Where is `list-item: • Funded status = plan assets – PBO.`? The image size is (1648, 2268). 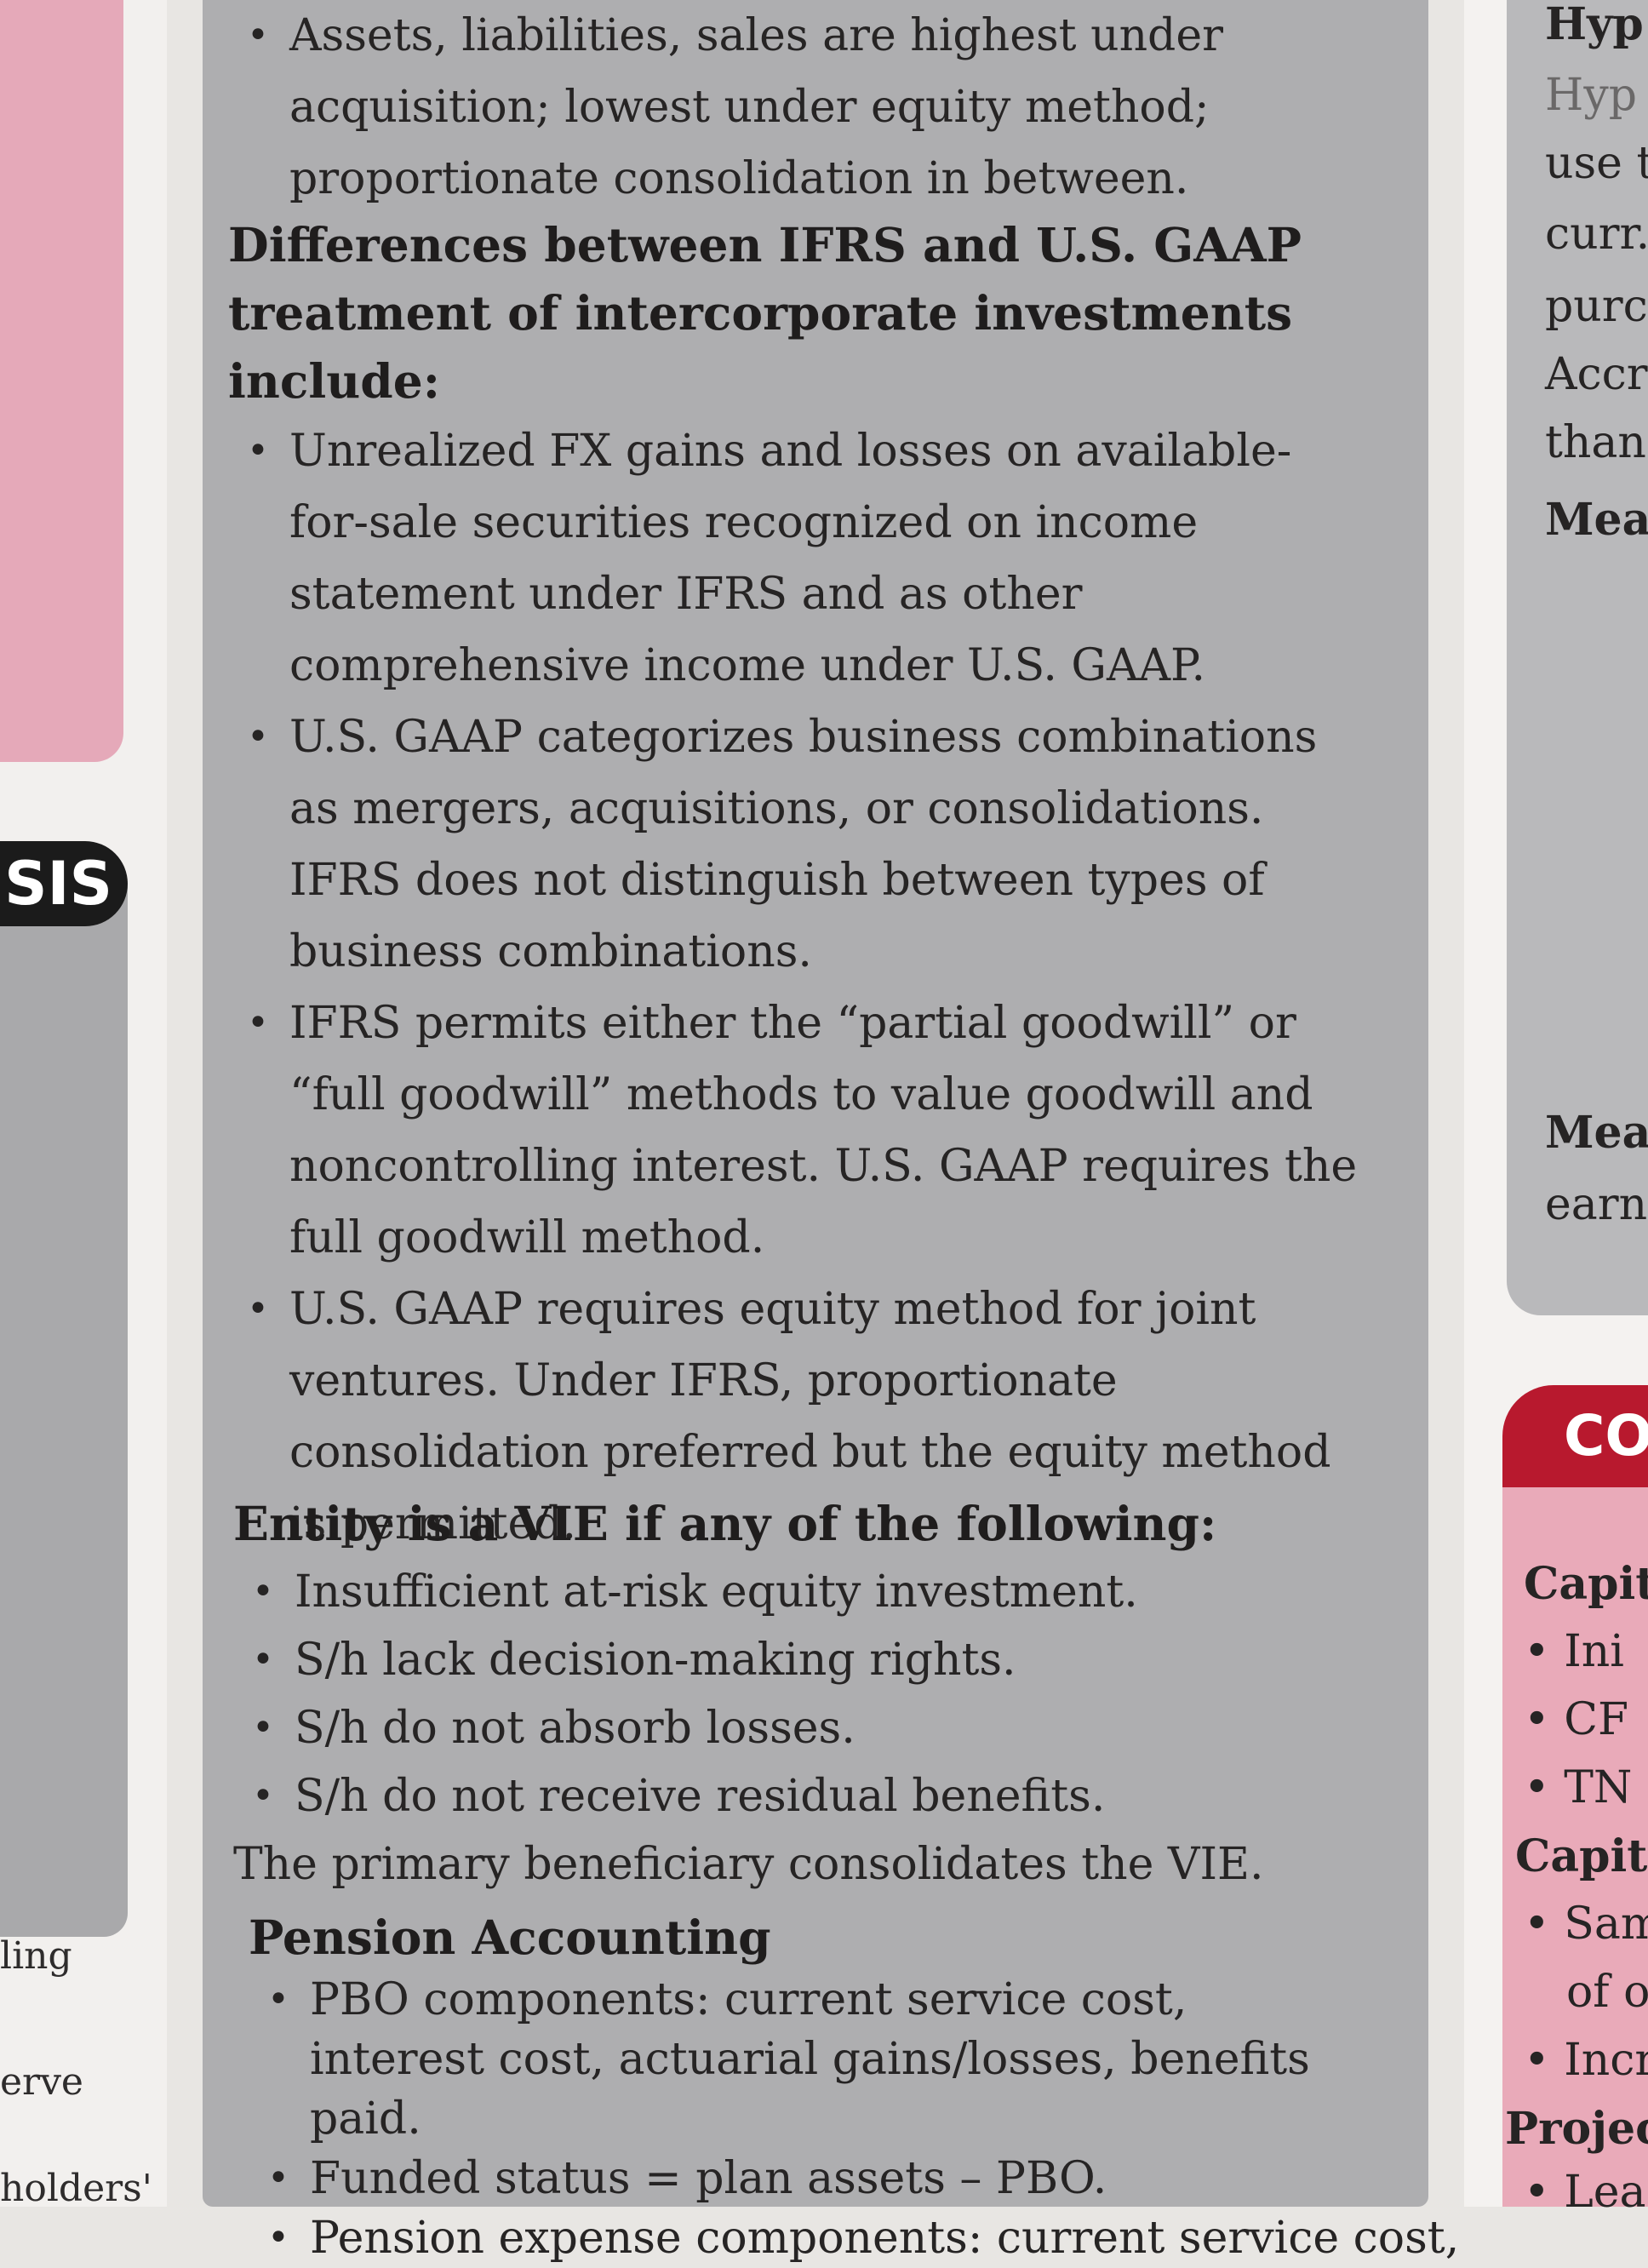 list-item: • Funded status = plan assets – PBO. is located at coordinates (809, 2178).